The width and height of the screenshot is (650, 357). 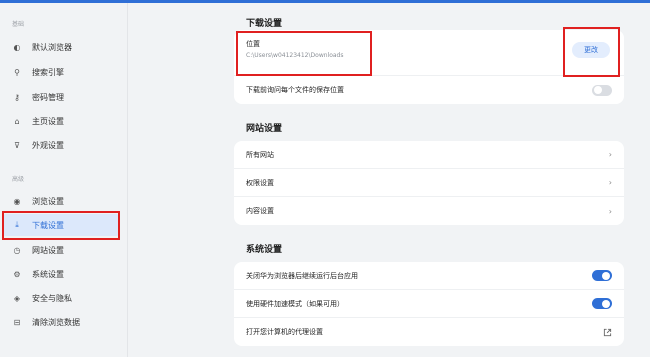 I want to click on highlight-box-location, so click(x=304, y=53).